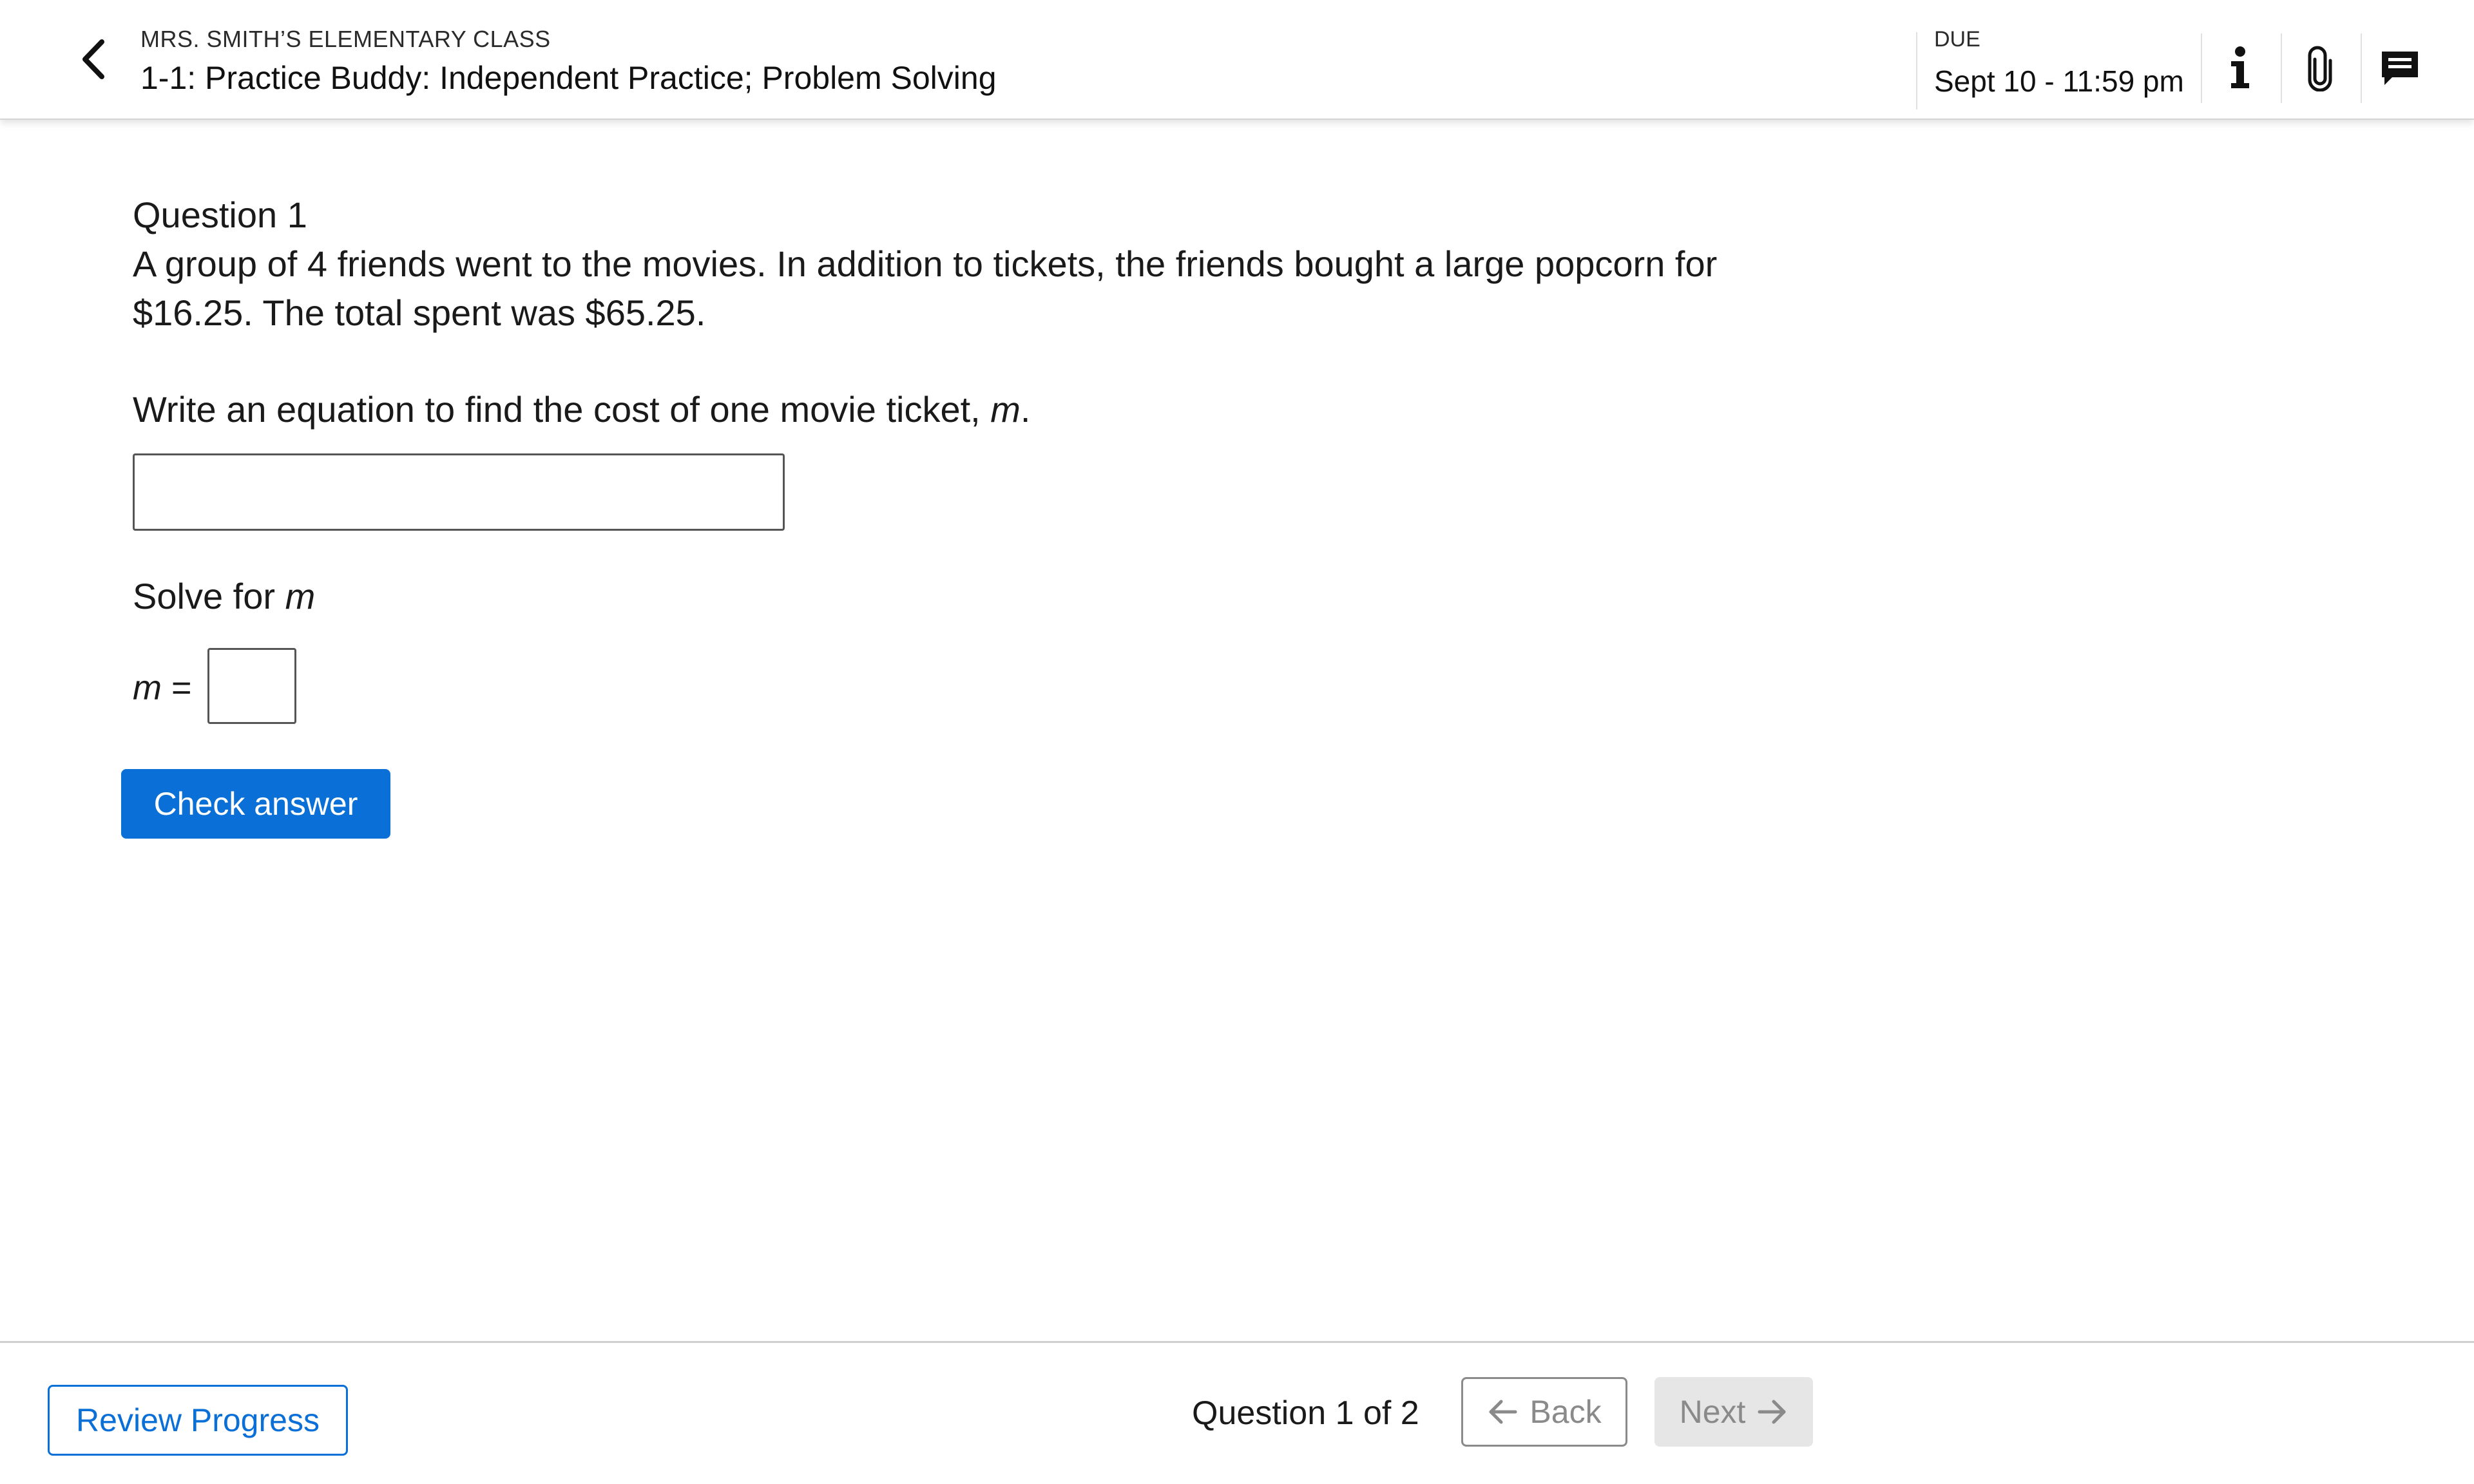 This screenshot has width=2474, height=1484. Describe the element at coordinates (176, 688) in the screenshot. I see `equals-sign: =` at that location.